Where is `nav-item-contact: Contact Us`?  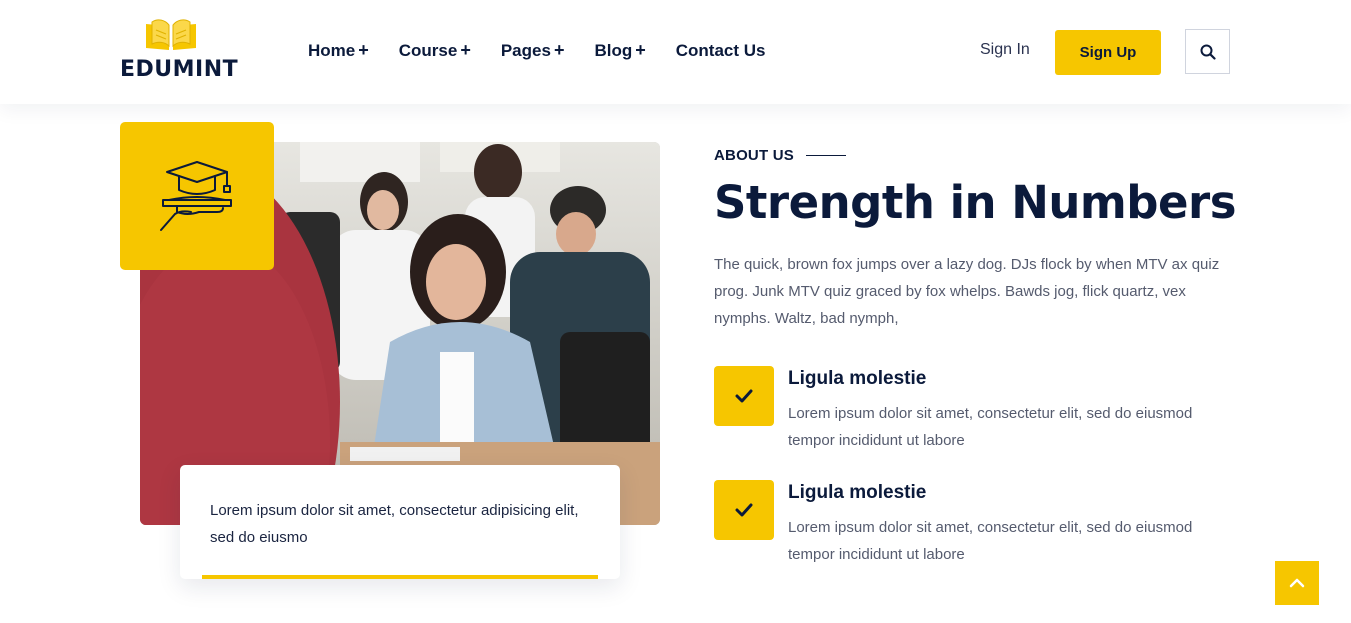
nav-item-contact: Contact Us is located at coordinates (721, 50).